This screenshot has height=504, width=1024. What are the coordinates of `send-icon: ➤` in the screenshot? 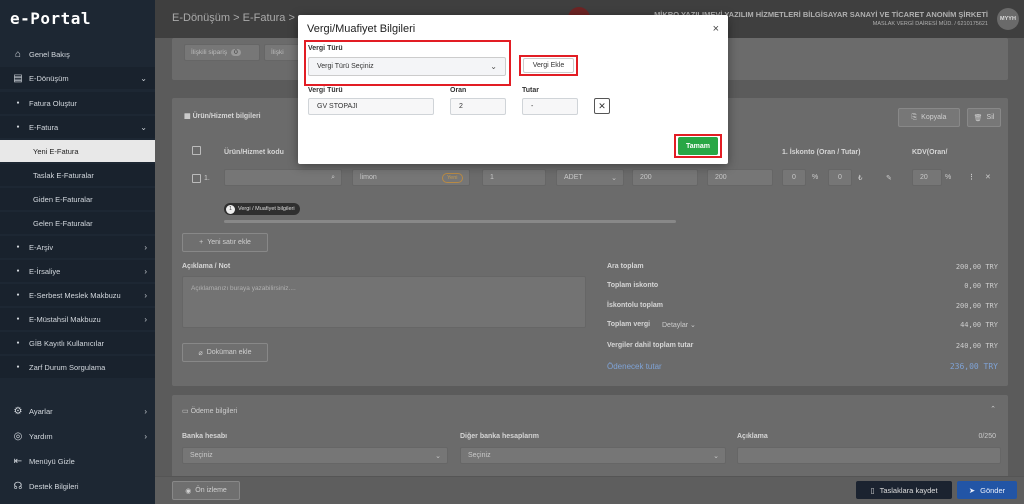 It's located at (972, 490).